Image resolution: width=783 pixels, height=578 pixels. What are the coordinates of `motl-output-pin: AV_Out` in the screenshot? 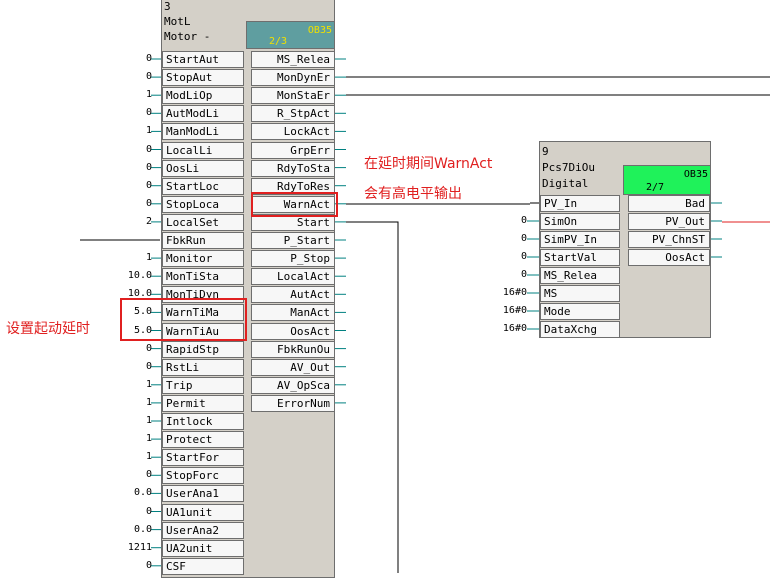 It's located at (293, 367).